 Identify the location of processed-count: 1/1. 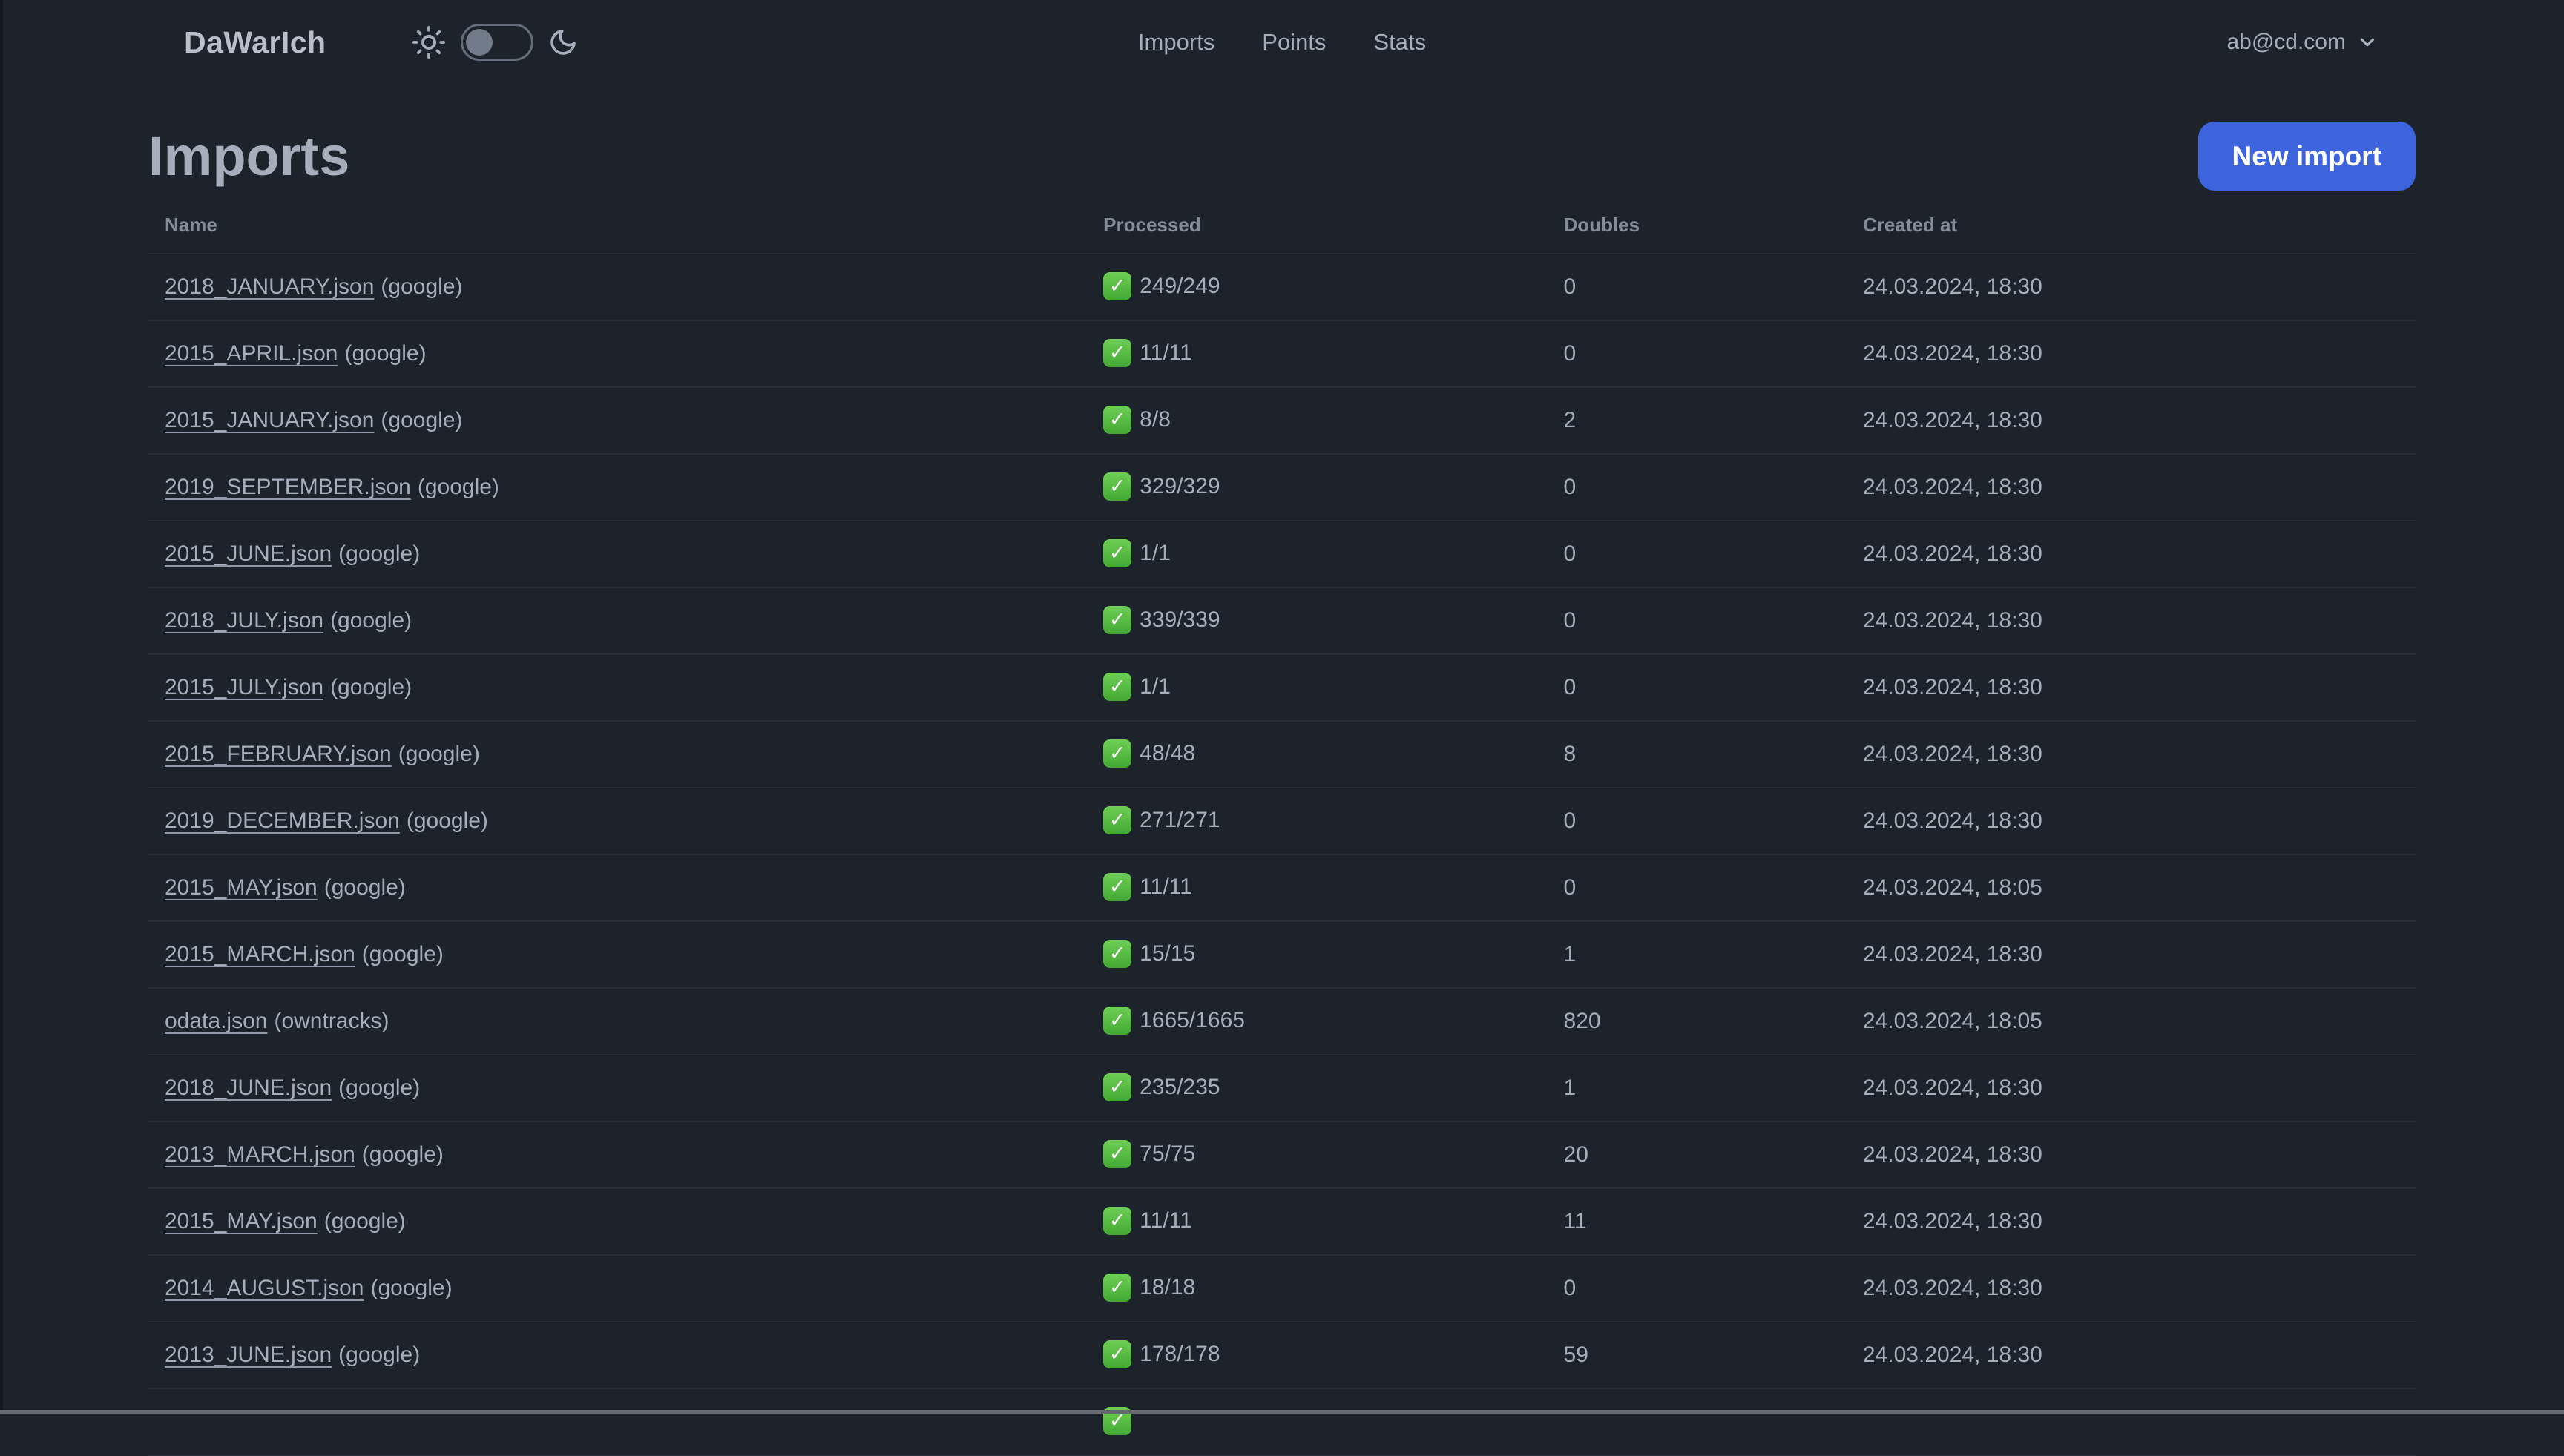
(1155, 687).